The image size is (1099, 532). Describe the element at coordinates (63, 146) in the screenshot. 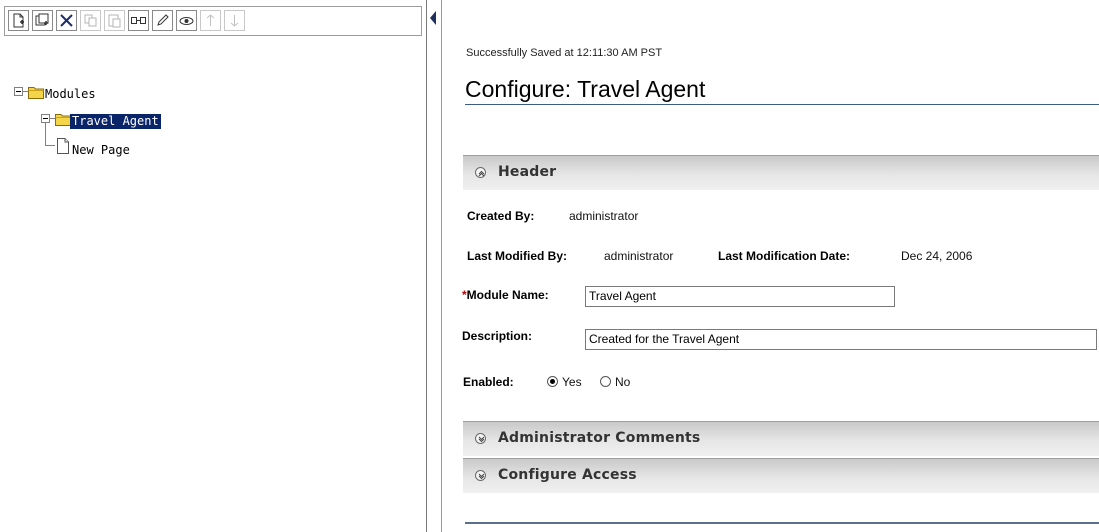

I see `page-icon` at that location.